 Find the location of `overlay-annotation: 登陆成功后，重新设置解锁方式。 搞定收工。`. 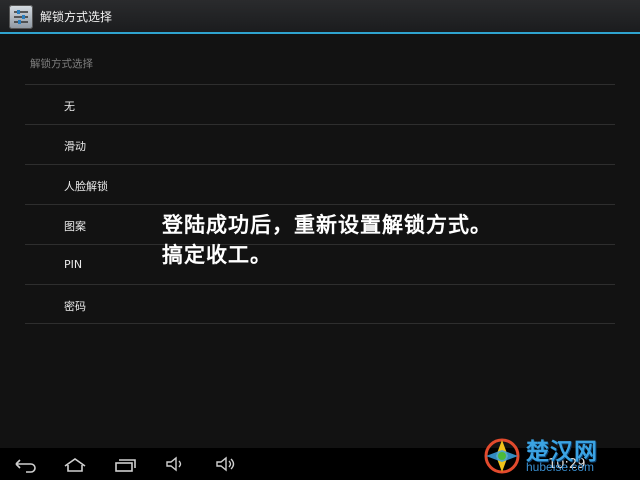

overlay-annotation: 登陆成功后，重新设置解锁方式。 搞定收工。 is located at coordinates (392, 240).